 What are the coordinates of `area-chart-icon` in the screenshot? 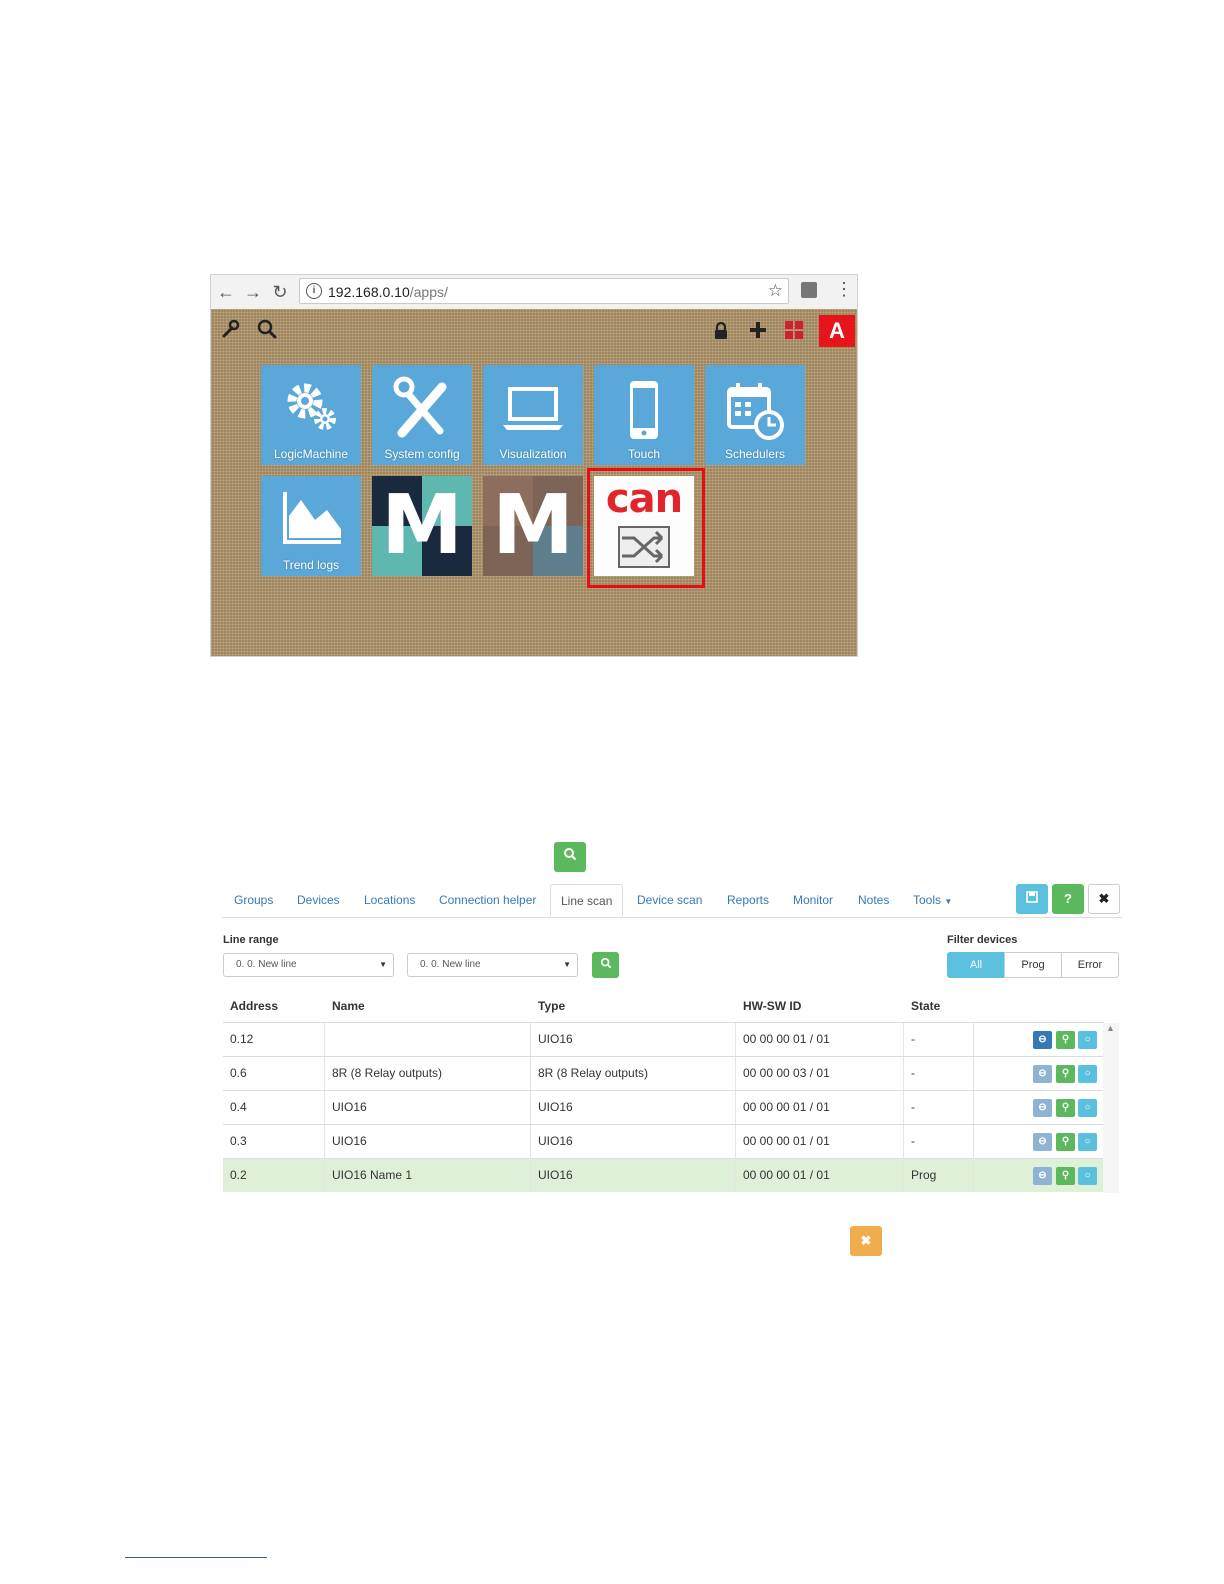 It's located at (312, 518).